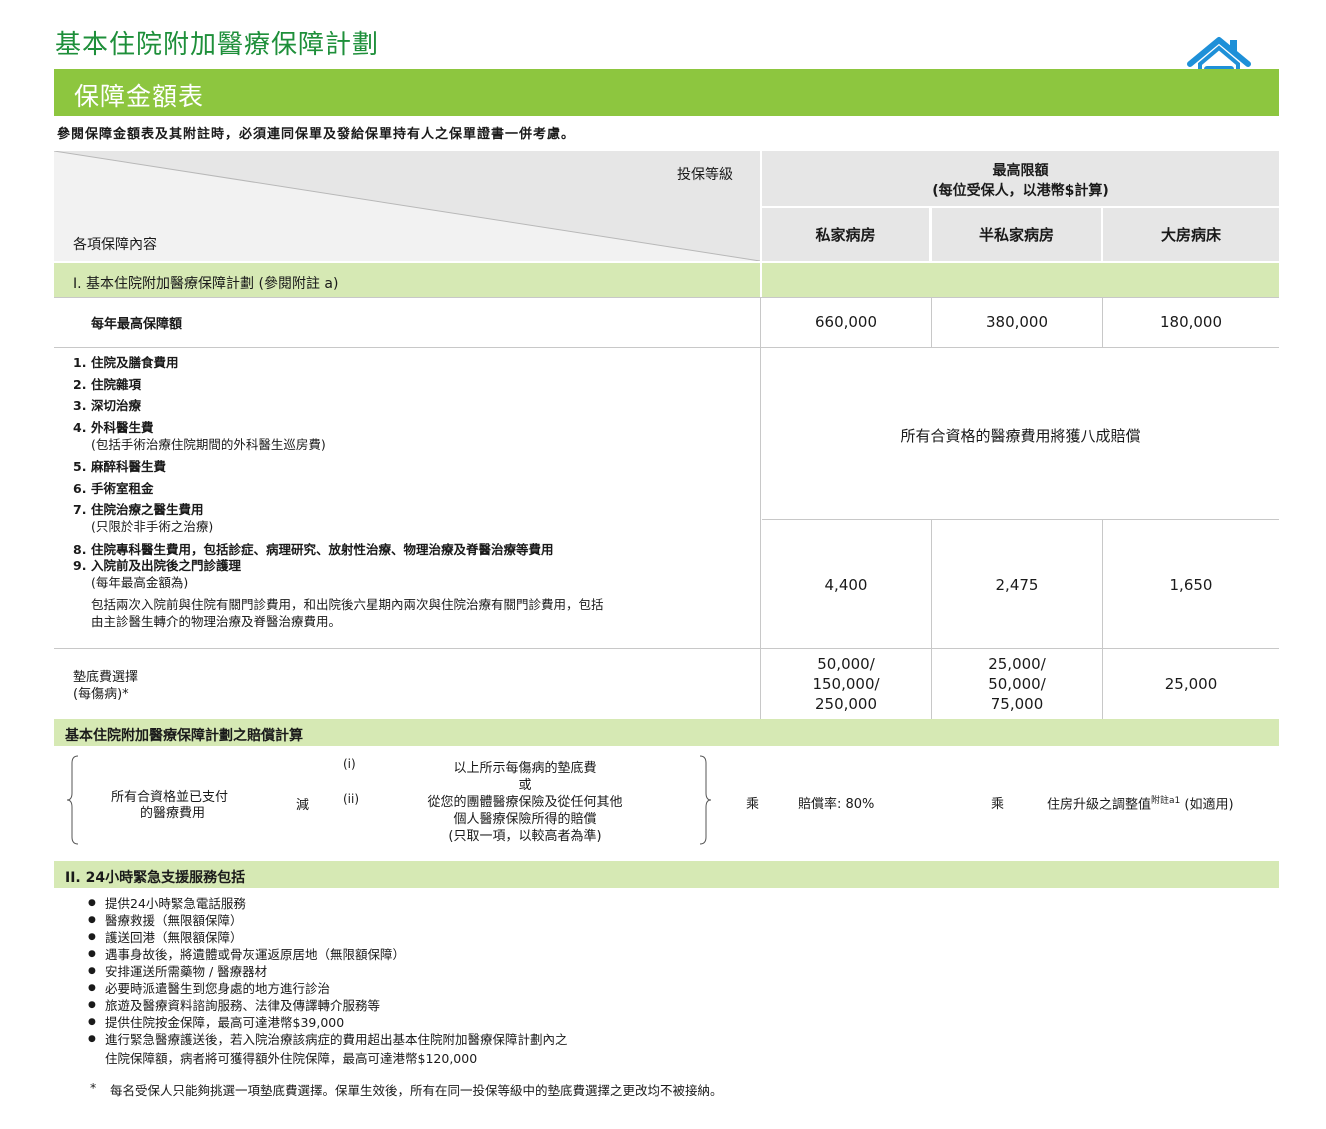 The width and height of the screenshot is (1326, 1129). I want to click on multiply-label-1: 乘, so click(753, 804).